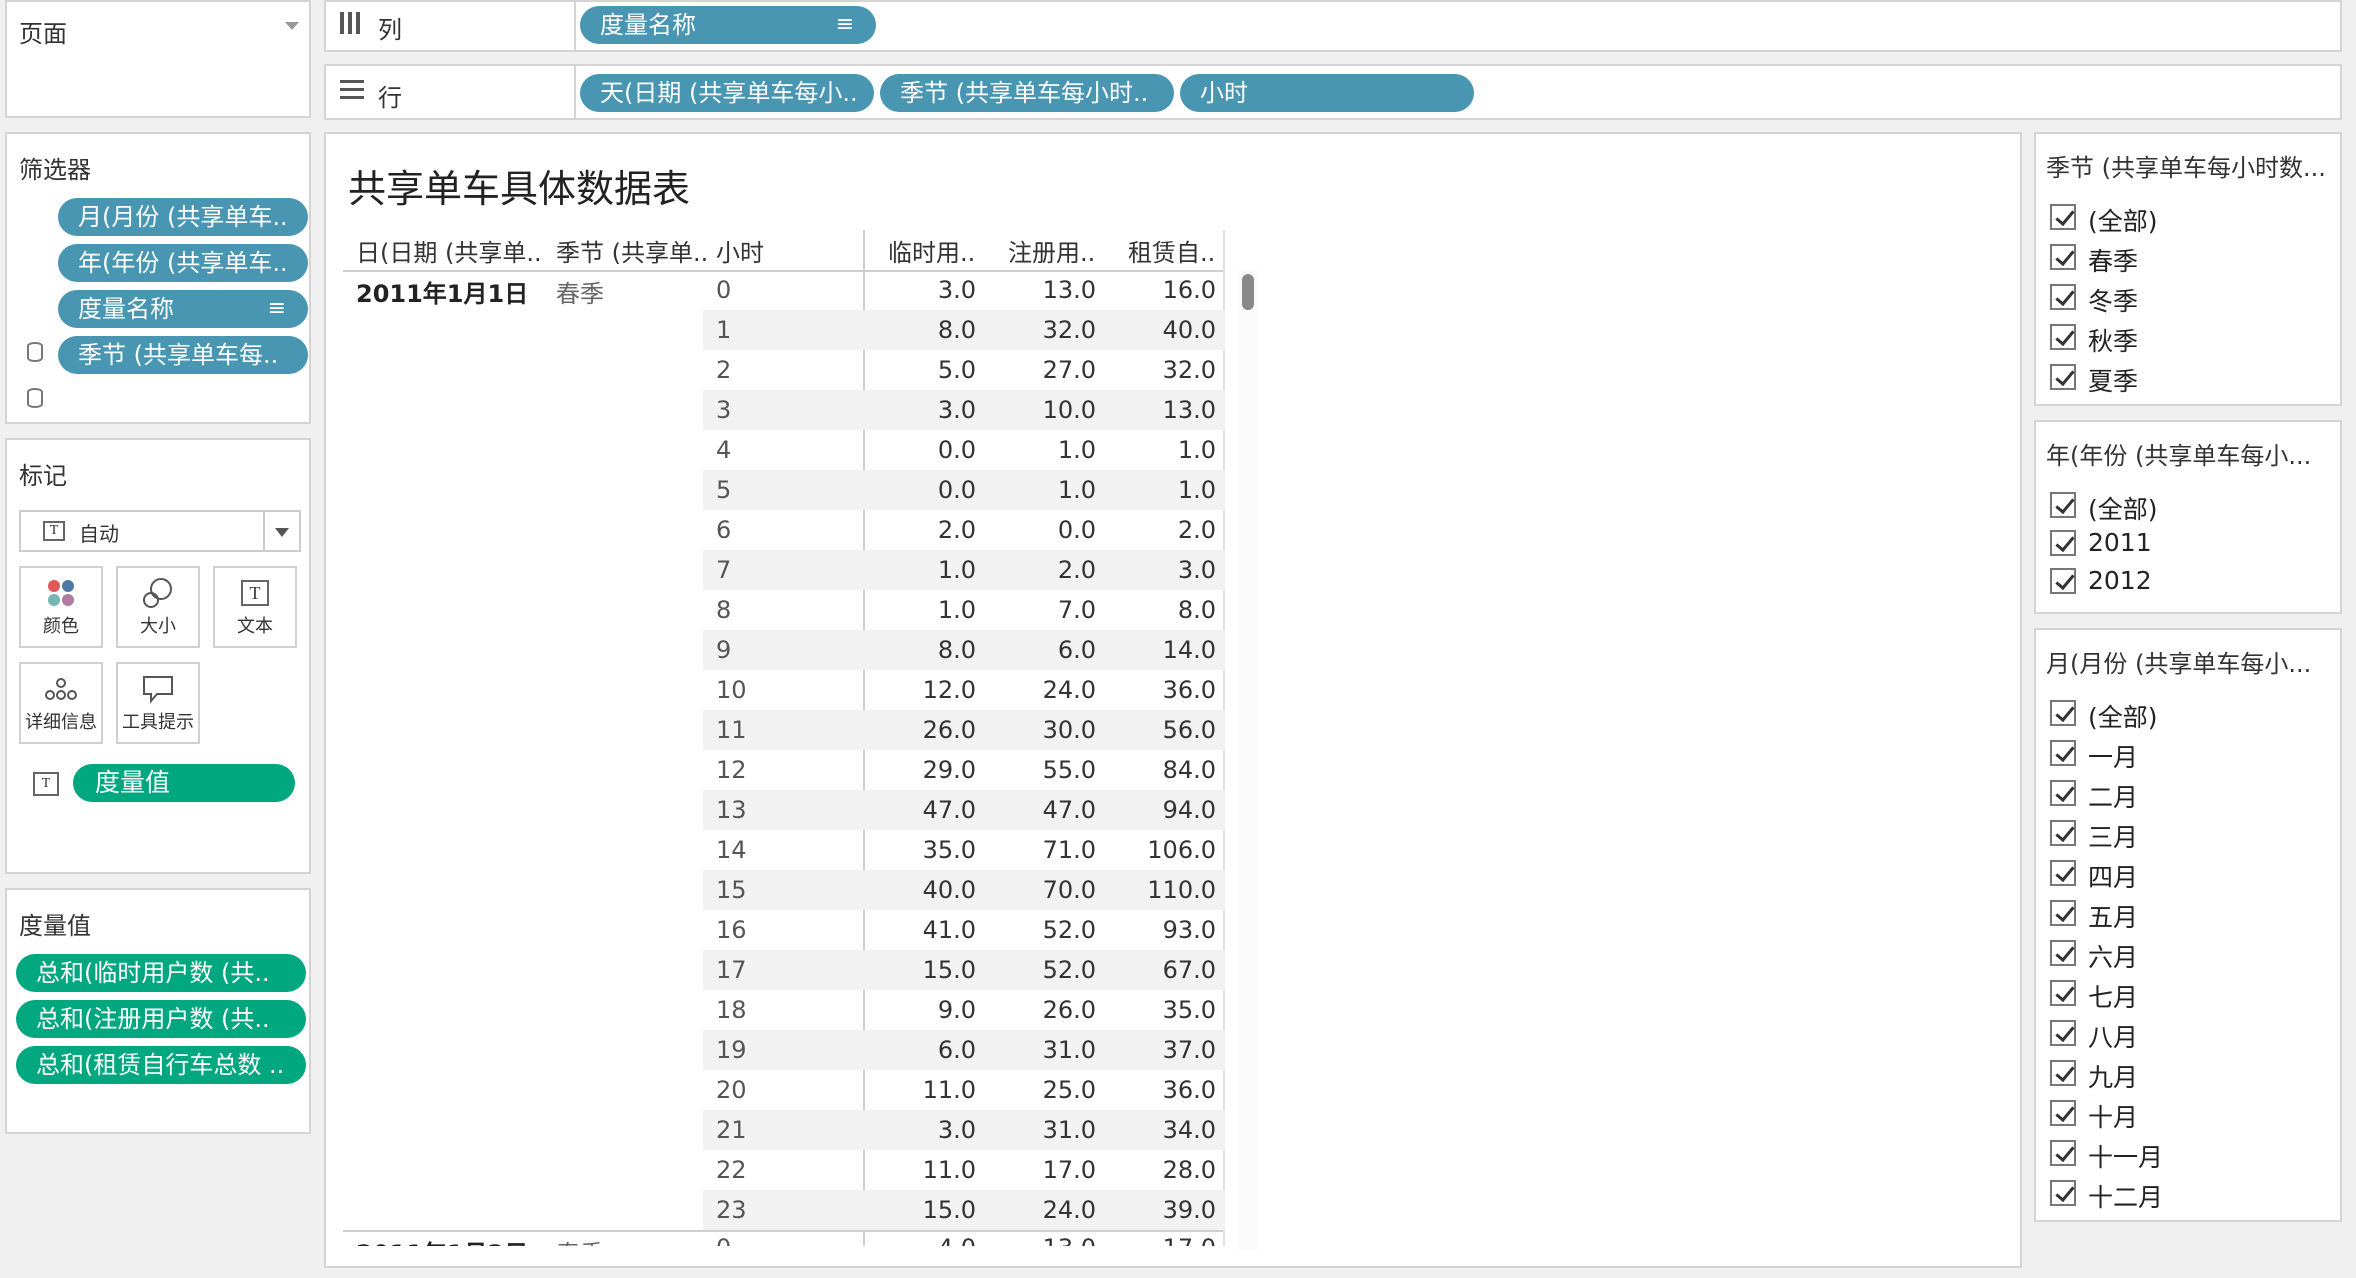  What do you see at coordinates (2125, 1196) in the screenshot?
I see `checkbox-label: 十二月` at bounding box center [2125, 1196].